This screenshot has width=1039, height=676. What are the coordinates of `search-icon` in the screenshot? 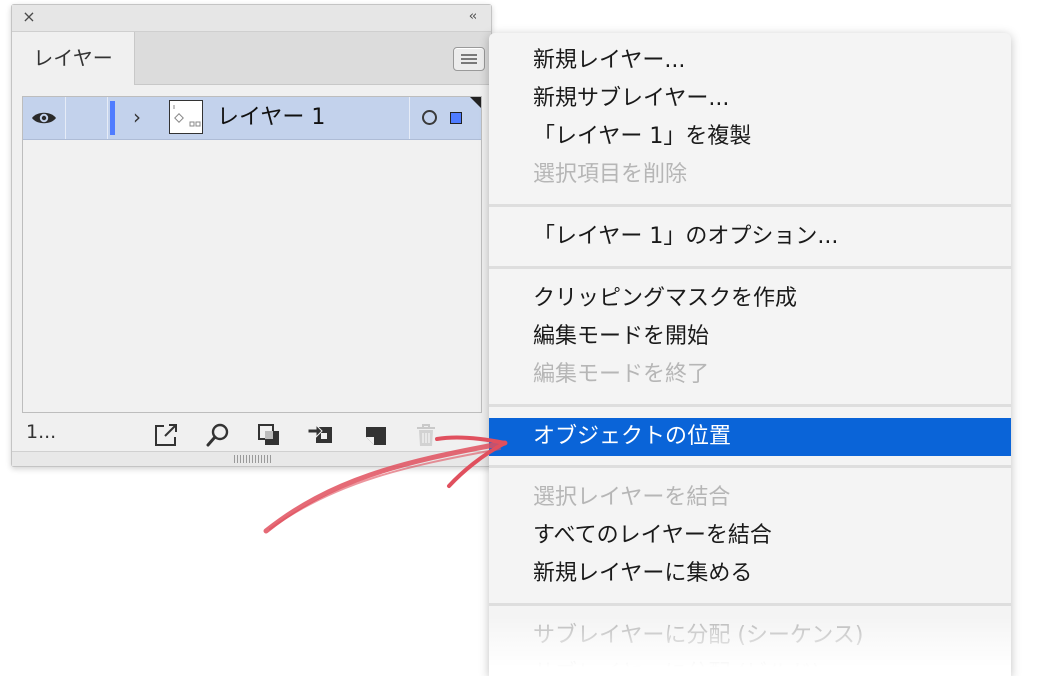 It's located at (218, 435).